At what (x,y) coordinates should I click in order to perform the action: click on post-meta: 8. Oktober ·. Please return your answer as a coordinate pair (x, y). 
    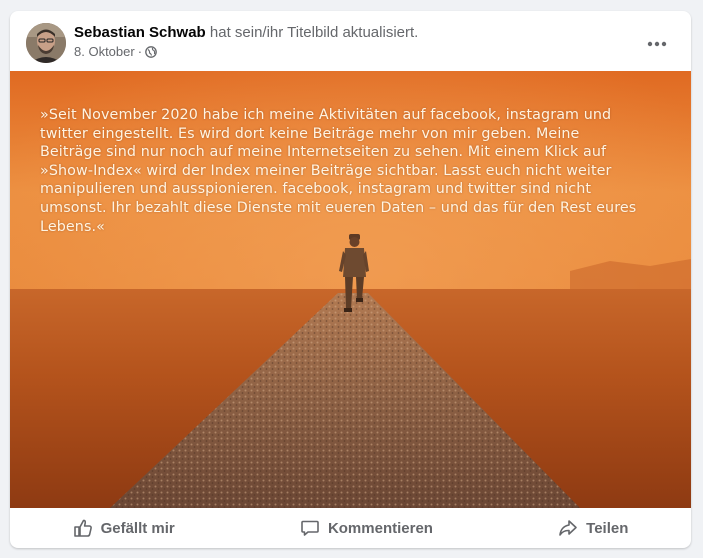
    Looking at the image, I should click on (115, 51).